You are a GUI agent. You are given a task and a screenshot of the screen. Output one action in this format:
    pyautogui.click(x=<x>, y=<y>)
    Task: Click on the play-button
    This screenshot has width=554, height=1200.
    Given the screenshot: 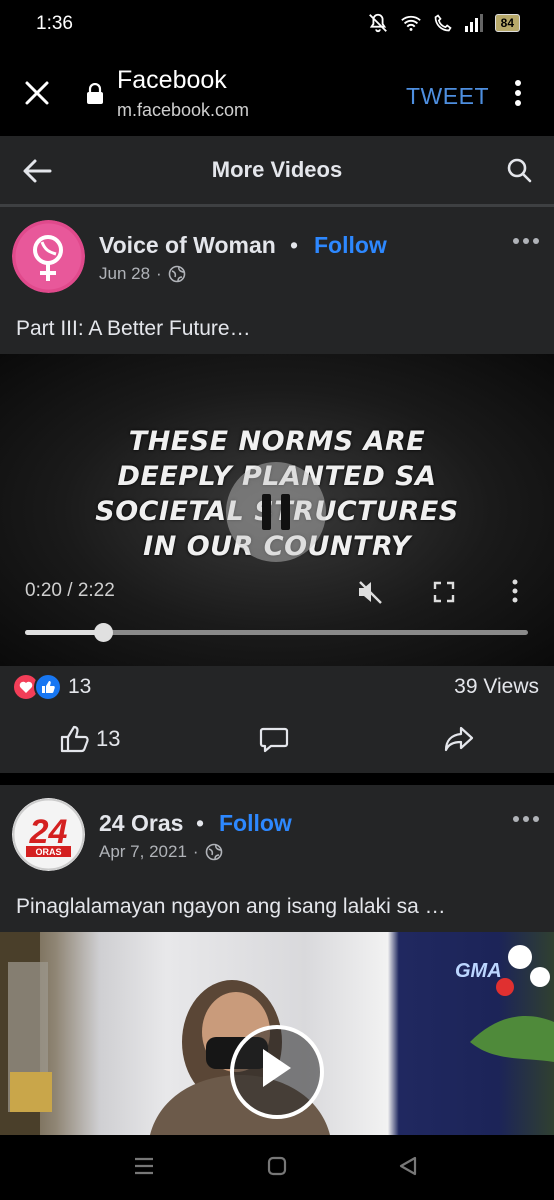 What is the action you would take?
    pyautogui.click(x=277, y=1072)
    